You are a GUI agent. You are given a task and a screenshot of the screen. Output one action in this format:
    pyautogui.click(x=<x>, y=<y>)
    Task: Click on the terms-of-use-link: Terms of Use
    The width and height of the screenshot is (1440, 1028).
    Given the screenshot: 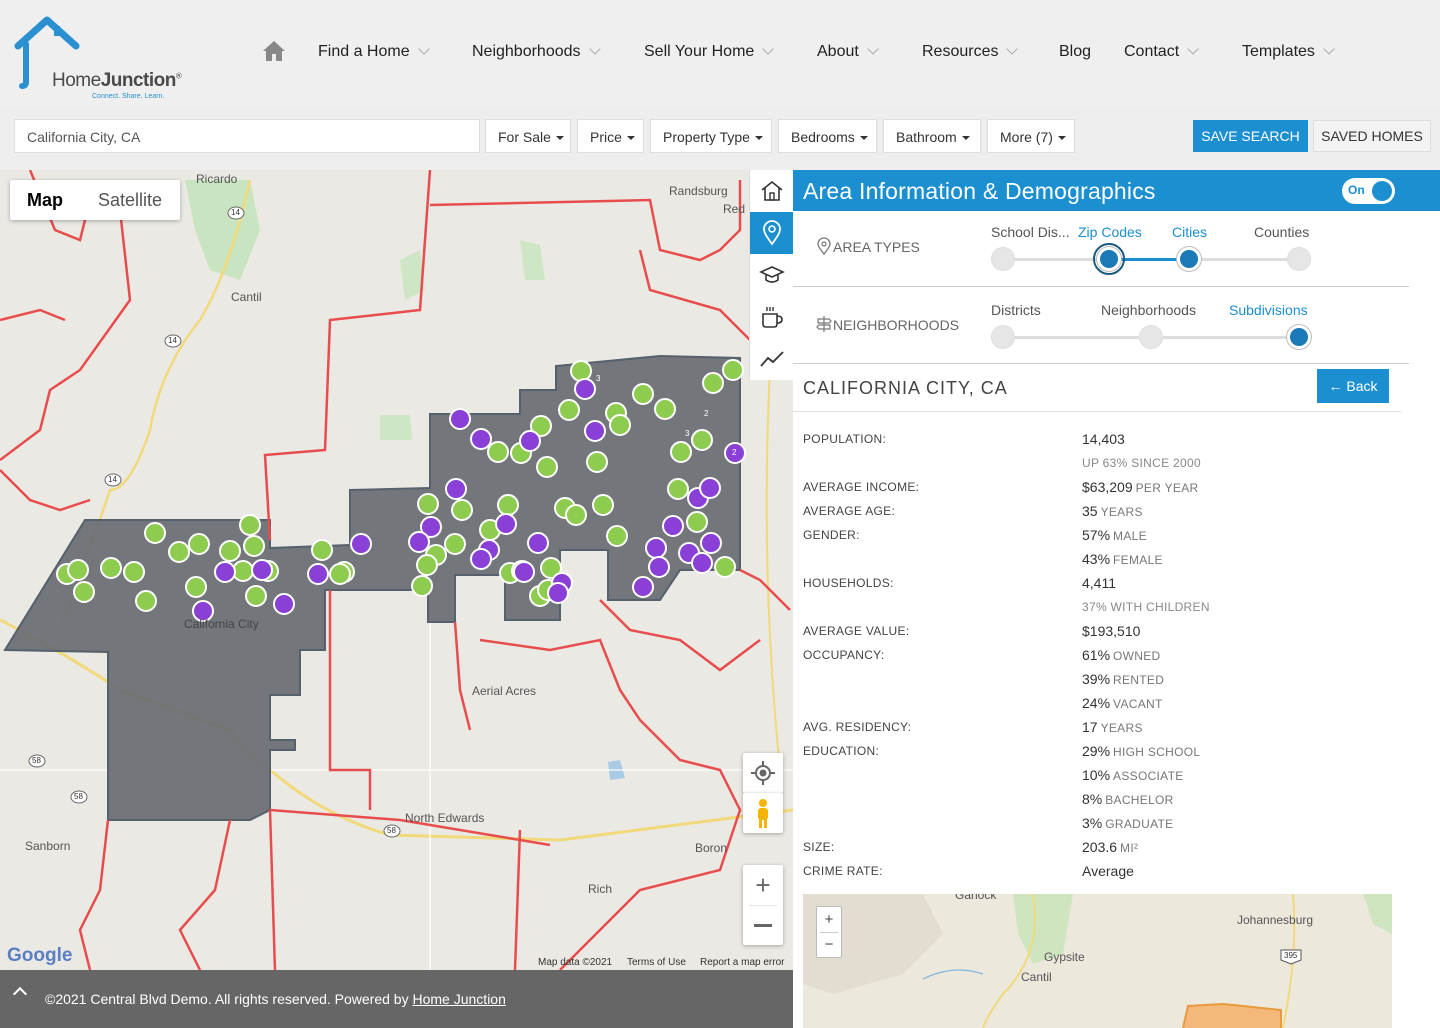 What is the action you would take?
    pyautogui.click(x=656, y=962)
    